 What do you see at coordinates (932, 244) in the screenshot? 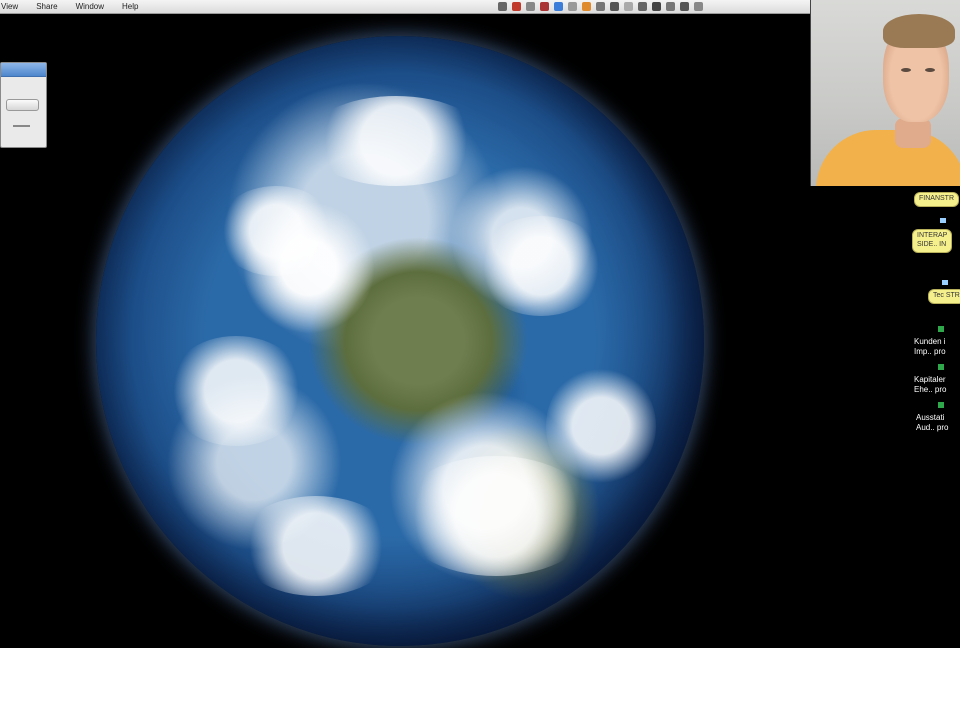
I see `mindmap-node-label: SIDE.. IN` at bounding box center [932, 244].